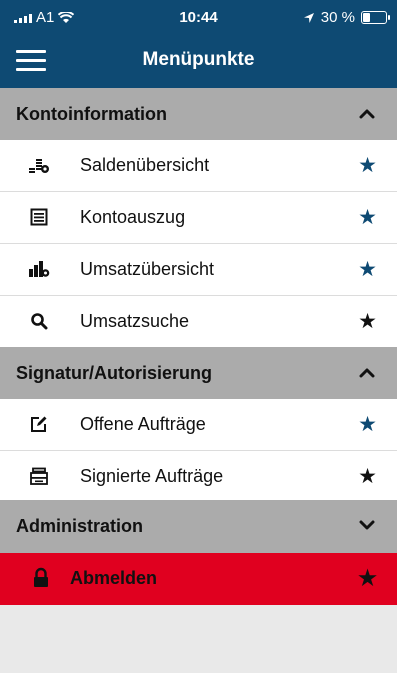 The height and width of the screenshot is (673, 397). I want to click on battery-percent: 30 %, so click(337, 17).